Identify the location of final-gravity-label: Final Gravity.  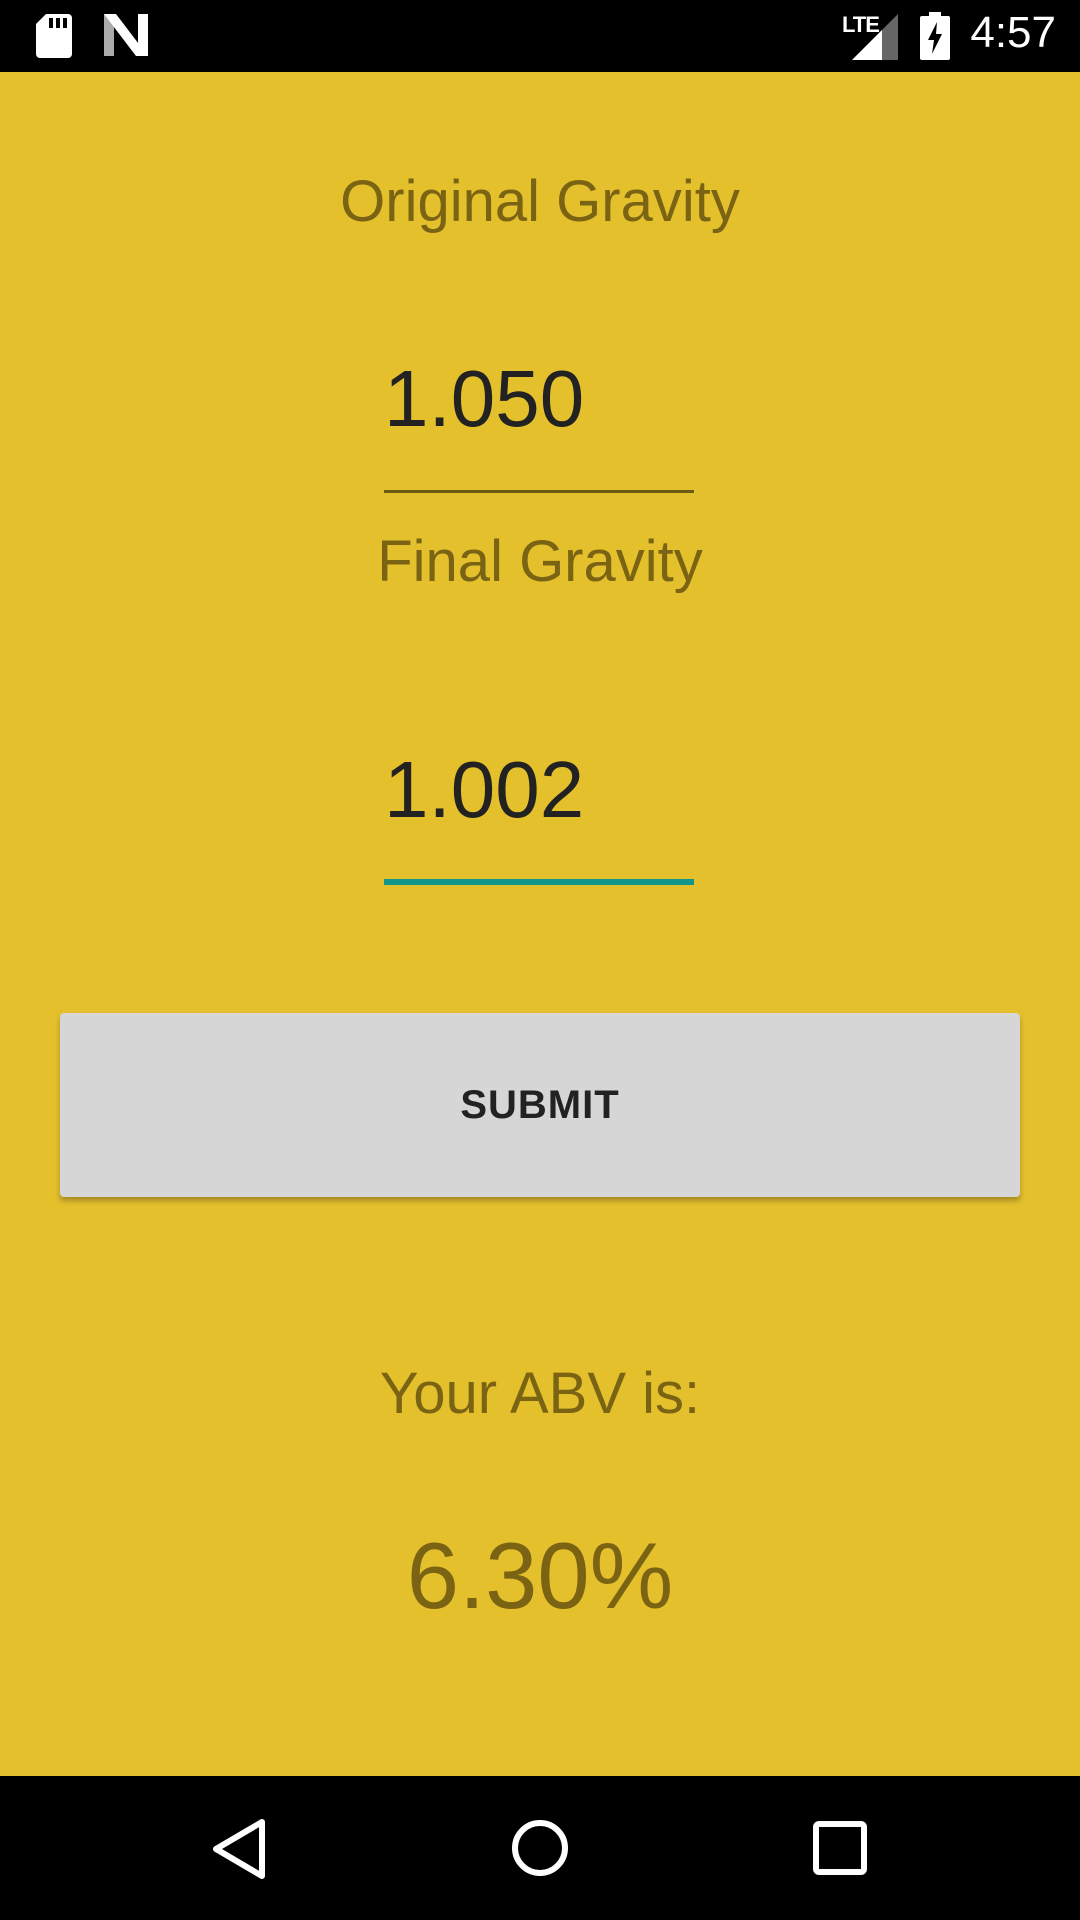
(540, 561).